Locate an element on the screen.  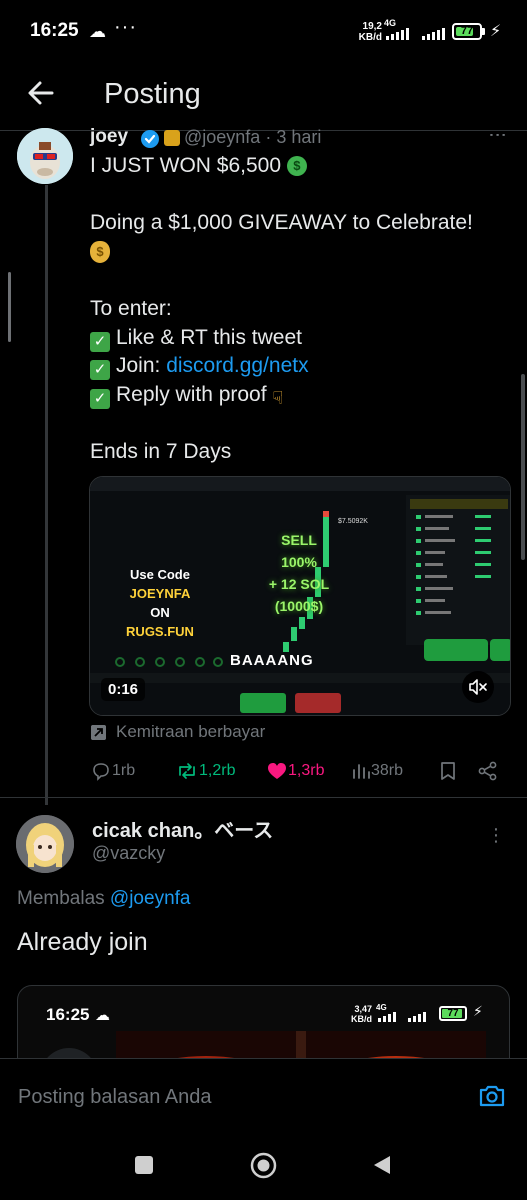
reply-button: 1rb is located at coordinates (112, 771).